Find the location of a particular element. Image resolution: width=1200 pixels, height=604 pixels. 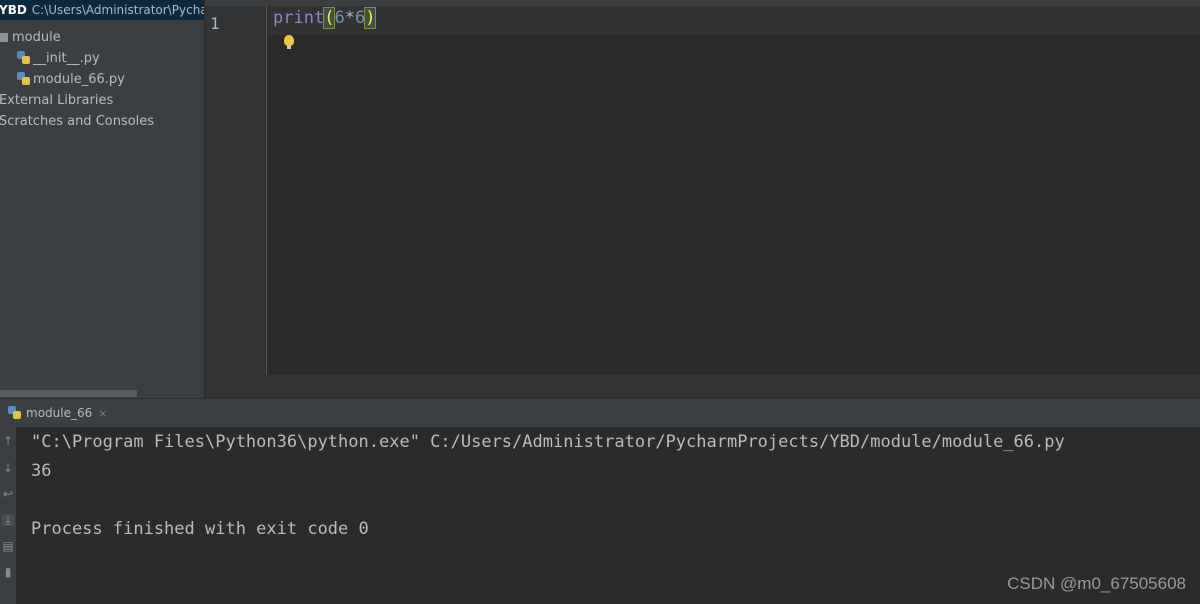

editor-footer is located at coordinates (702, 386).